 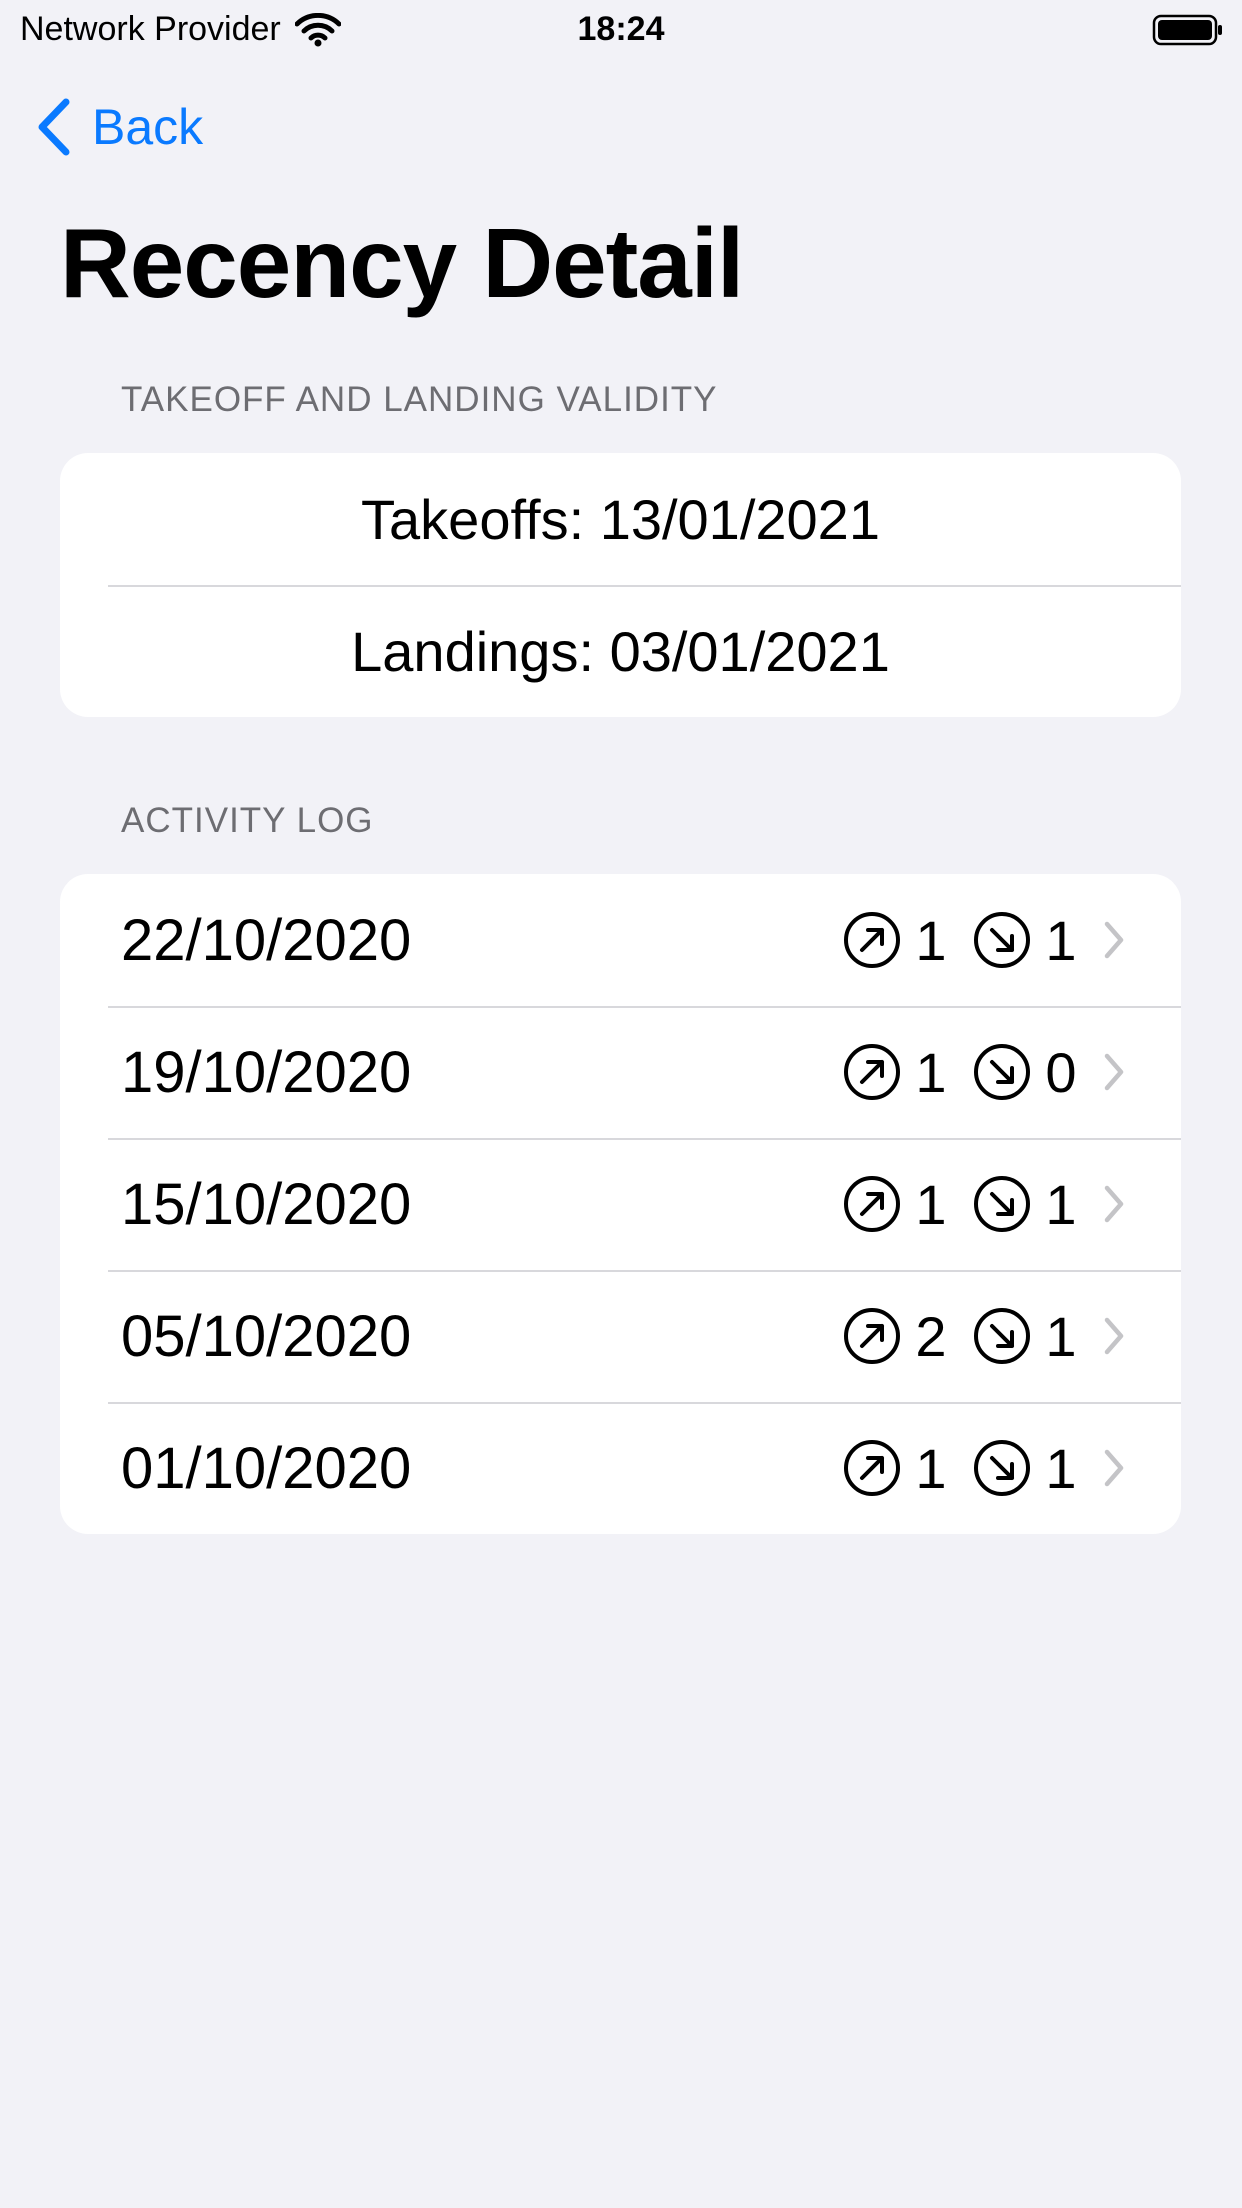 What do you see at coordinates (620, 940) in the screenshot?
I see `activity-log-row: 22/10/2020 1 1` at bounding box center [620, 940].